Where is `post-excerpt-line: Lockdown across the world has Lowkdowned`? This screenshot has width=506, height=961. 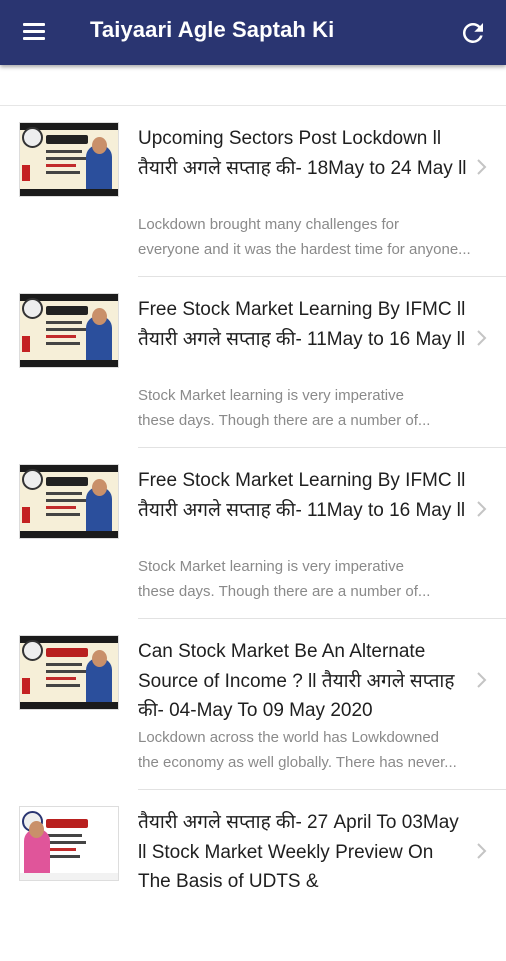 post-excerpt-line: Lockdown across the world has Lowkdowned is located at coordinates (289, 737).